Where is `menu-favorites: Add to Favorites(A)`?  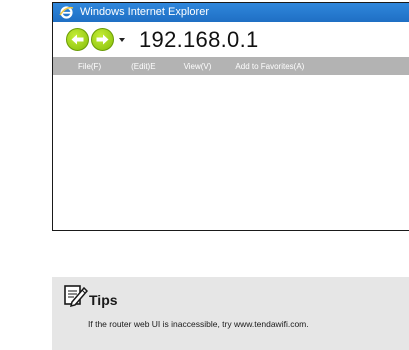
menu-favorites: Add to Favorites(A) is located at coordinates (269, 66).